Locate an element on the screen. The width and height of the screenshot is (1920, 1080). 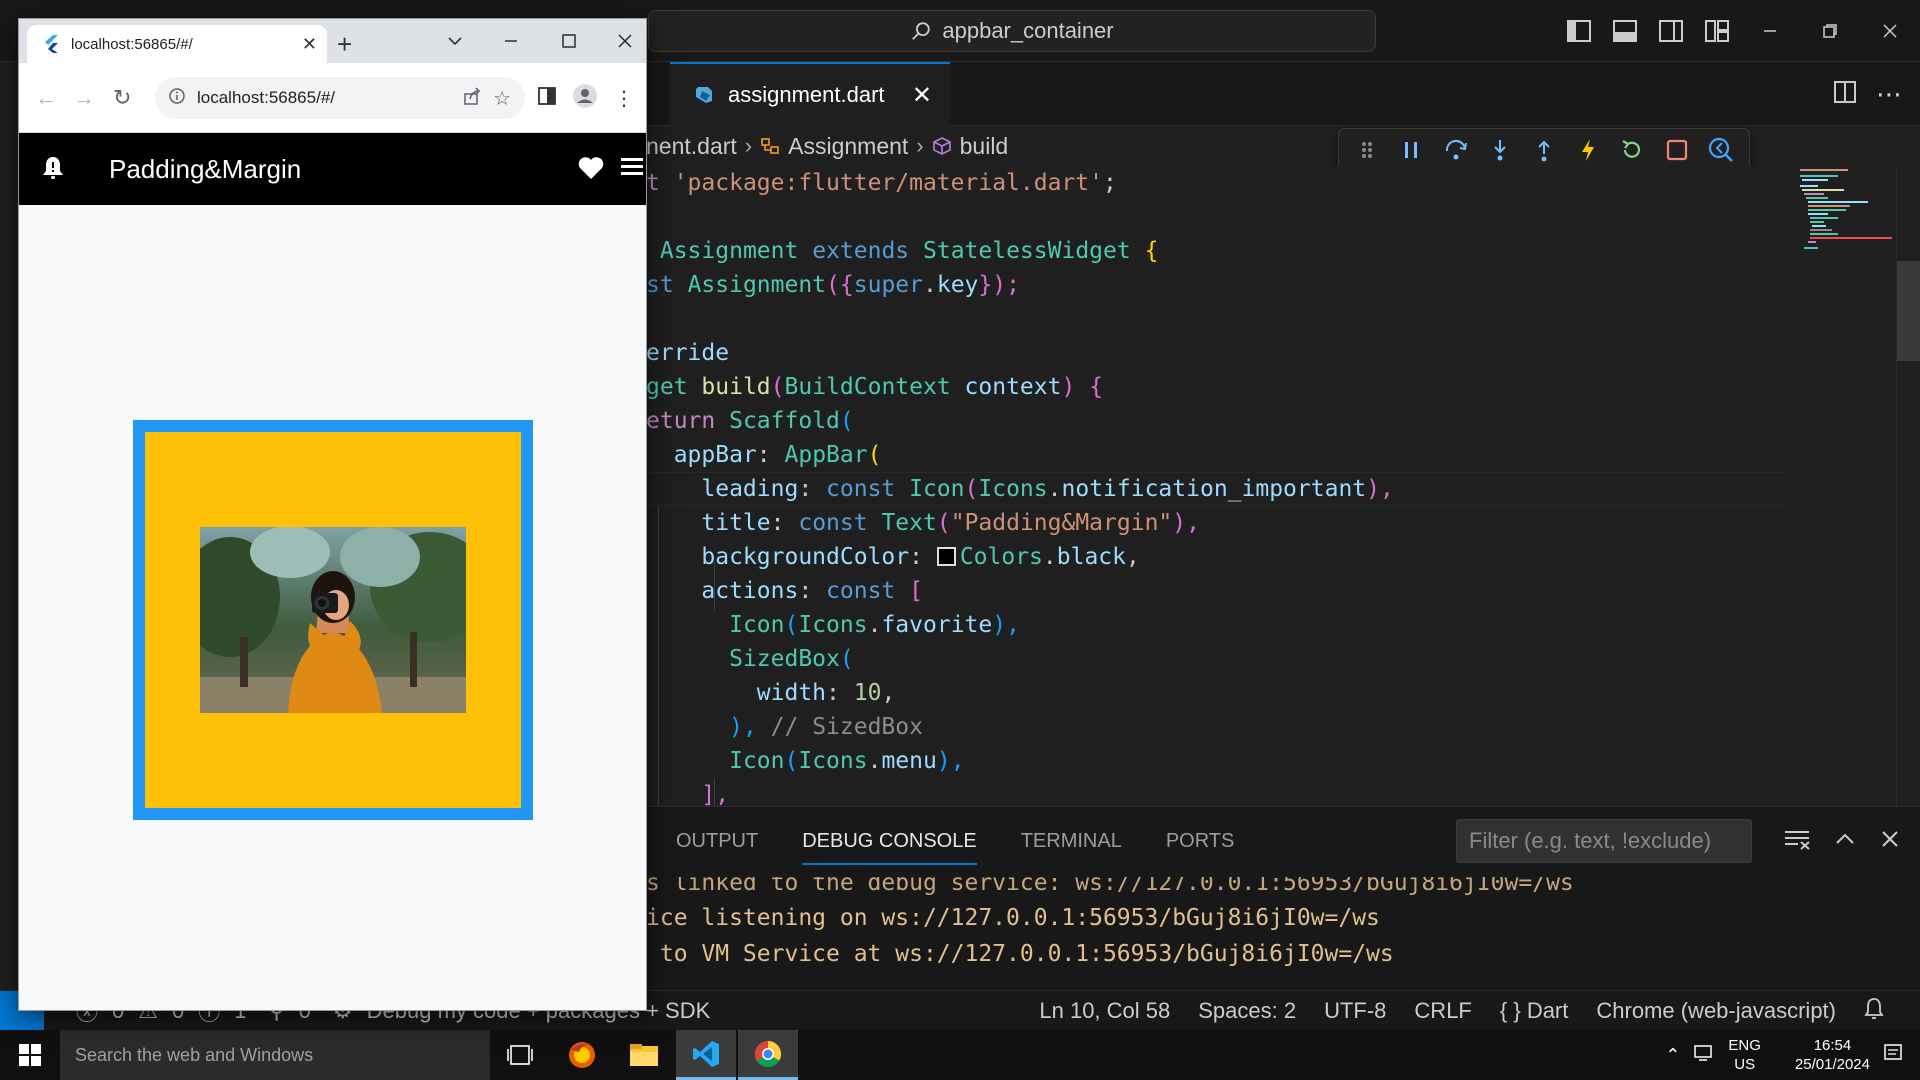
taskbar-search-input: Search the web and Windows is located at coordinates (275, 1055).